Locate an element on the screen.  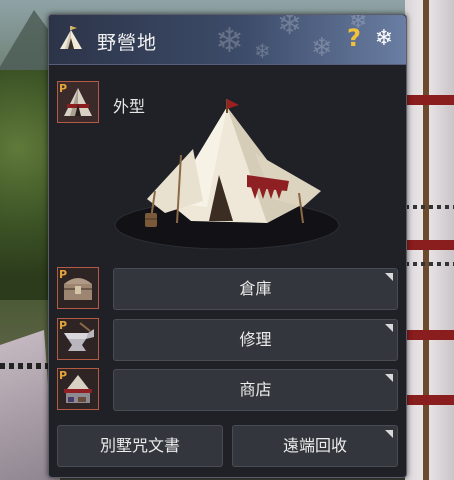
shop-slot: P is located at coordinates (78, 389).